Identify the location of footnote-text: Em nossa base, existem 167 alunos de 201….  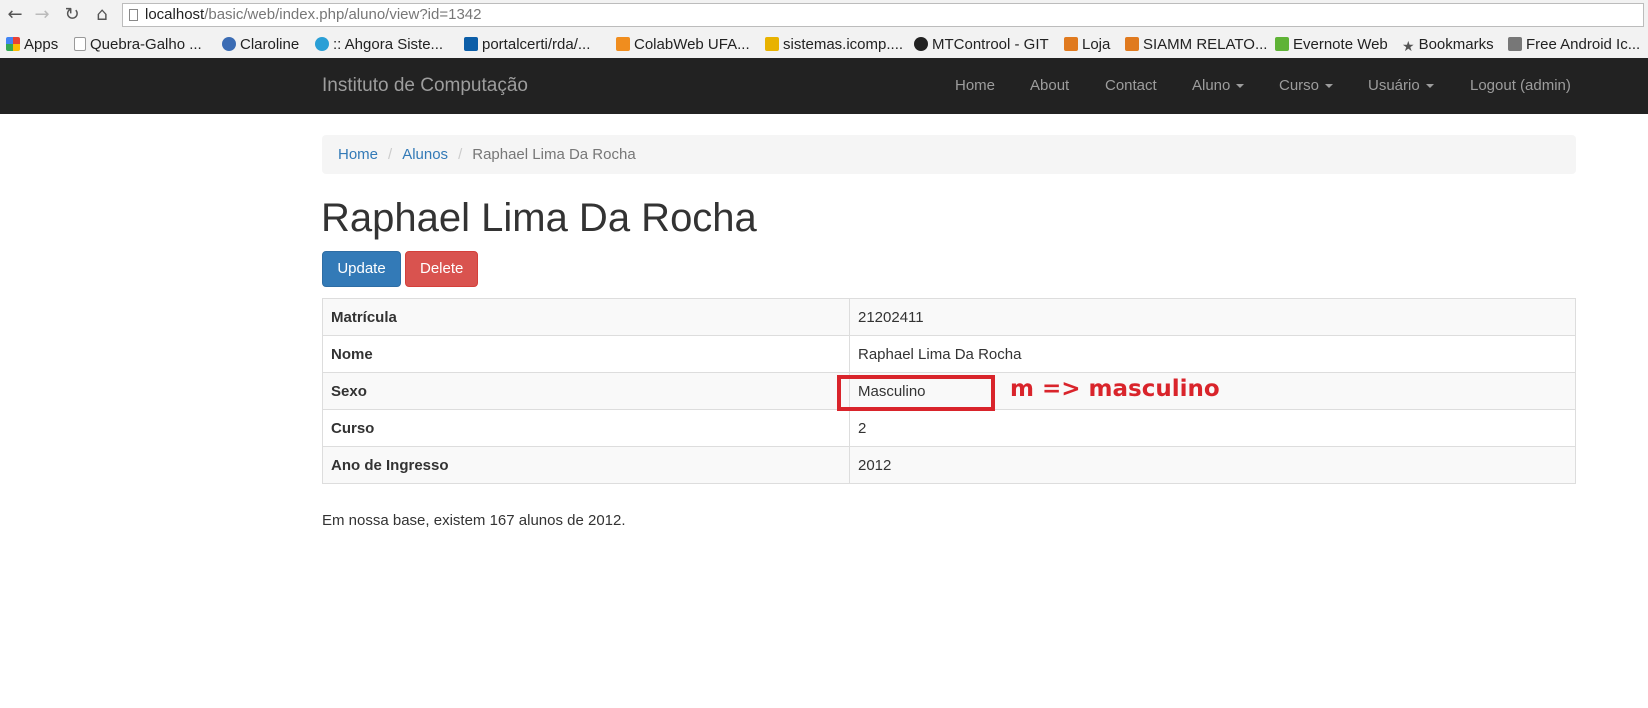
(474, 520).